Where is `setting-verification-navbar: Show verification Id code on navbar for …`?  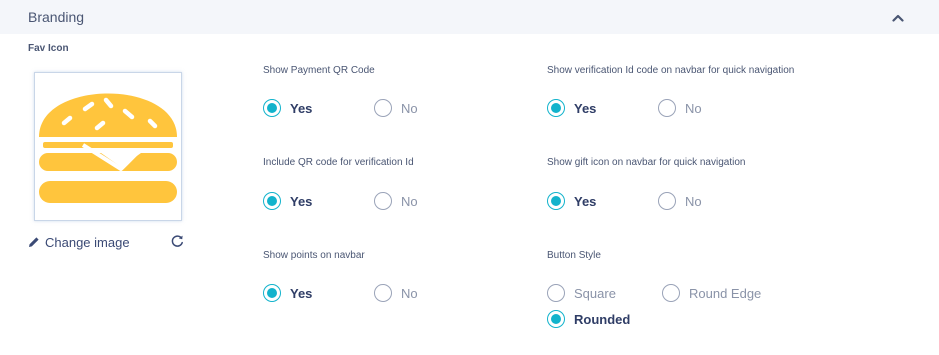 setting-verification-navbar: Show verification Id code on navbar for … is located at coordinates (707, 91).